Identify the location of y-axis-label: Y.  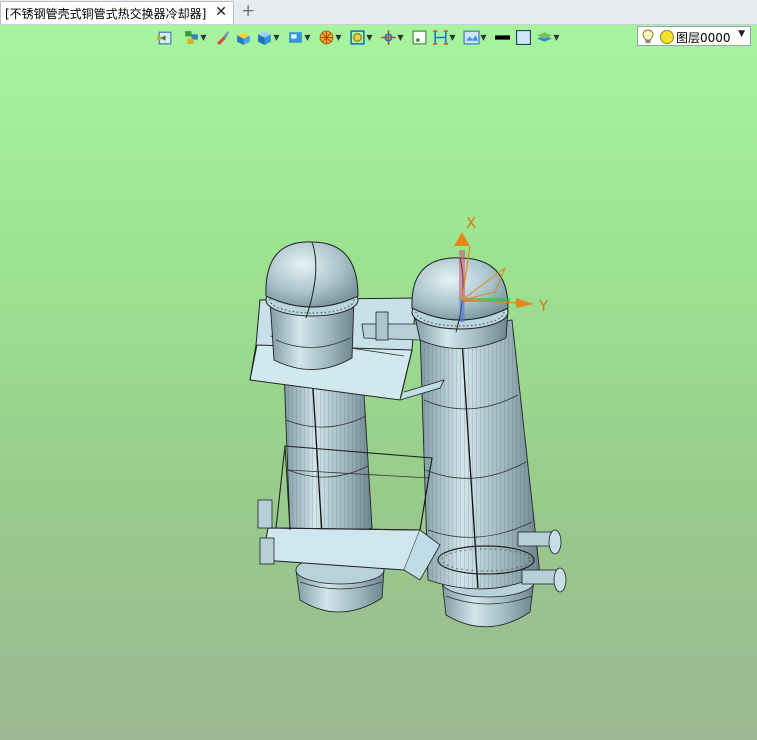
(544, 306).